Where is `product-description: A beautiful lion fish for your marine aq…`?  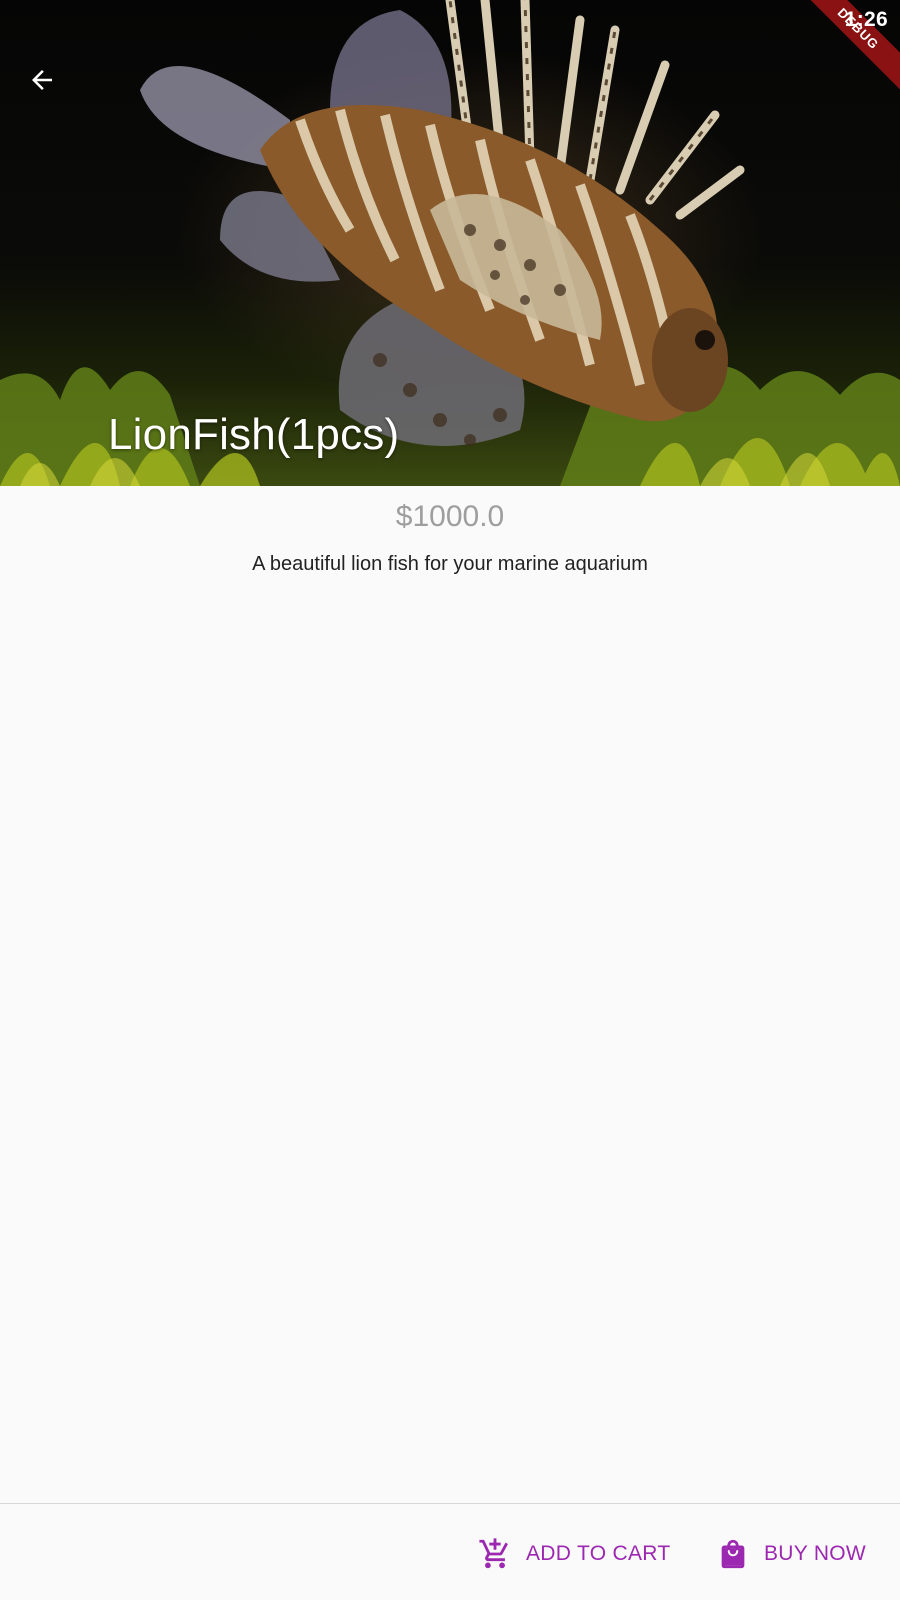 product-description: A beautiful lion fish for your marine aq… is located at coordinates (450, 564).